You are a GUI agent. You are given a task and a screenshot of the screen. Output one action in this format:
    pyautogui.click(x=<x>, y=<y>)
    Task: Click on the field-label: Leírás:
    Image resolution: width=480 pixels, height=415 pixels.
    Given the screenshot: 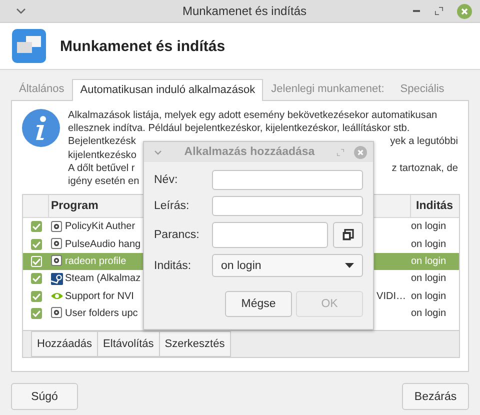 What is the action you would take?
    pyautogui.click(x=172, y=206)
    